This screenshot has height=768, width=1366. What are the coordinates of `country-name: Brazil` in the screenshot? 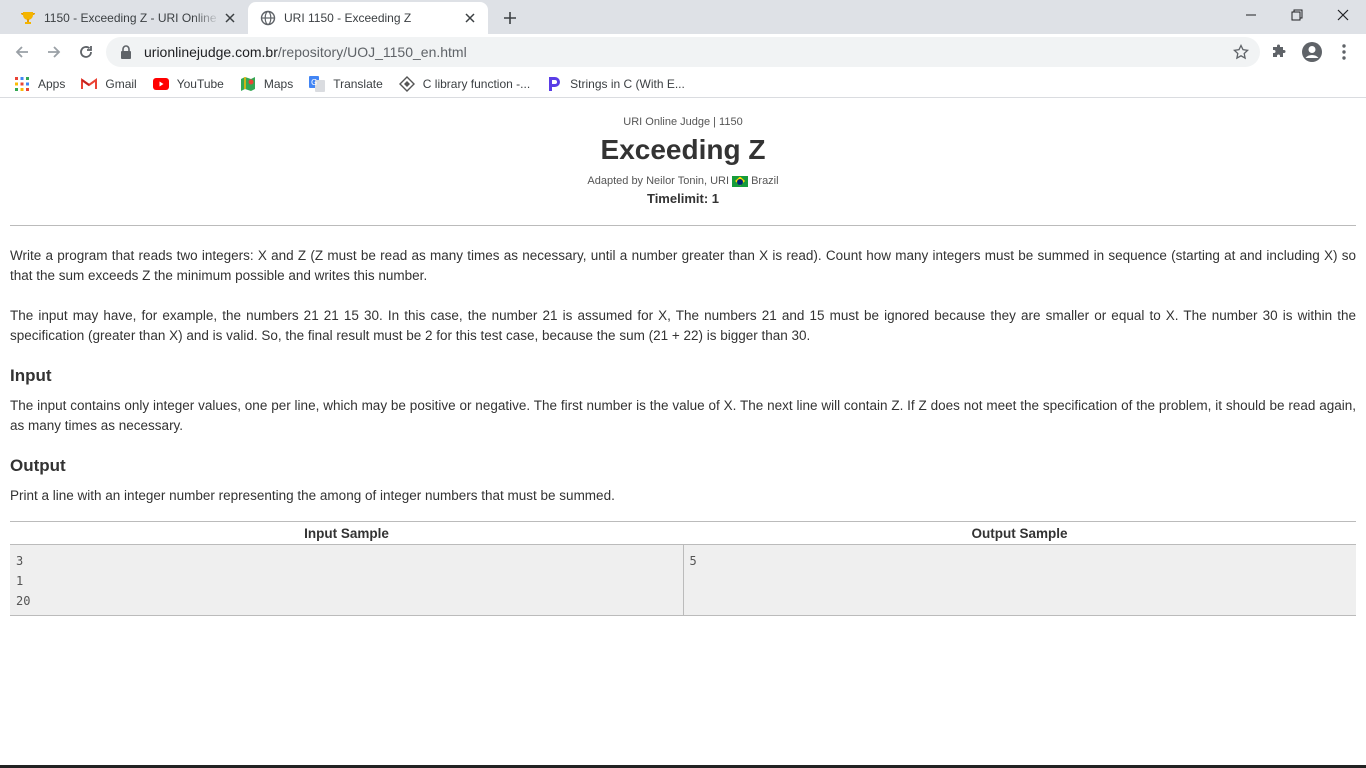 It's located at (765, 180).